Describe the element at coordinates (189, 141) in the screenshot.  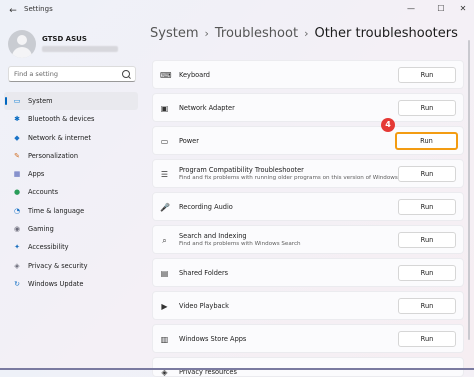
I see `troubleshooter-title: Power` at that location.